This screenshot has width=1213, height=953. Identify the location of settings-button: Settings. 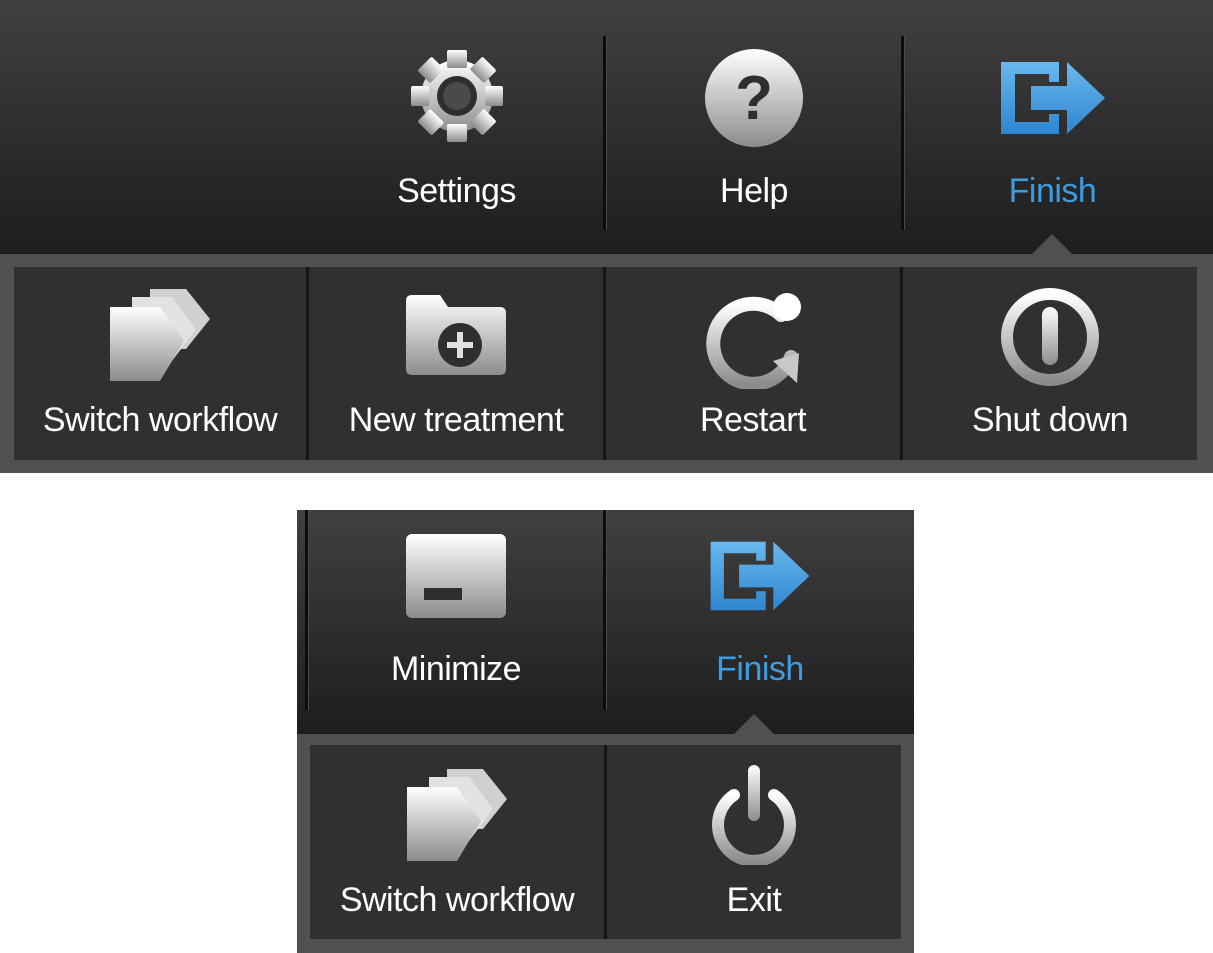
(456, 127).